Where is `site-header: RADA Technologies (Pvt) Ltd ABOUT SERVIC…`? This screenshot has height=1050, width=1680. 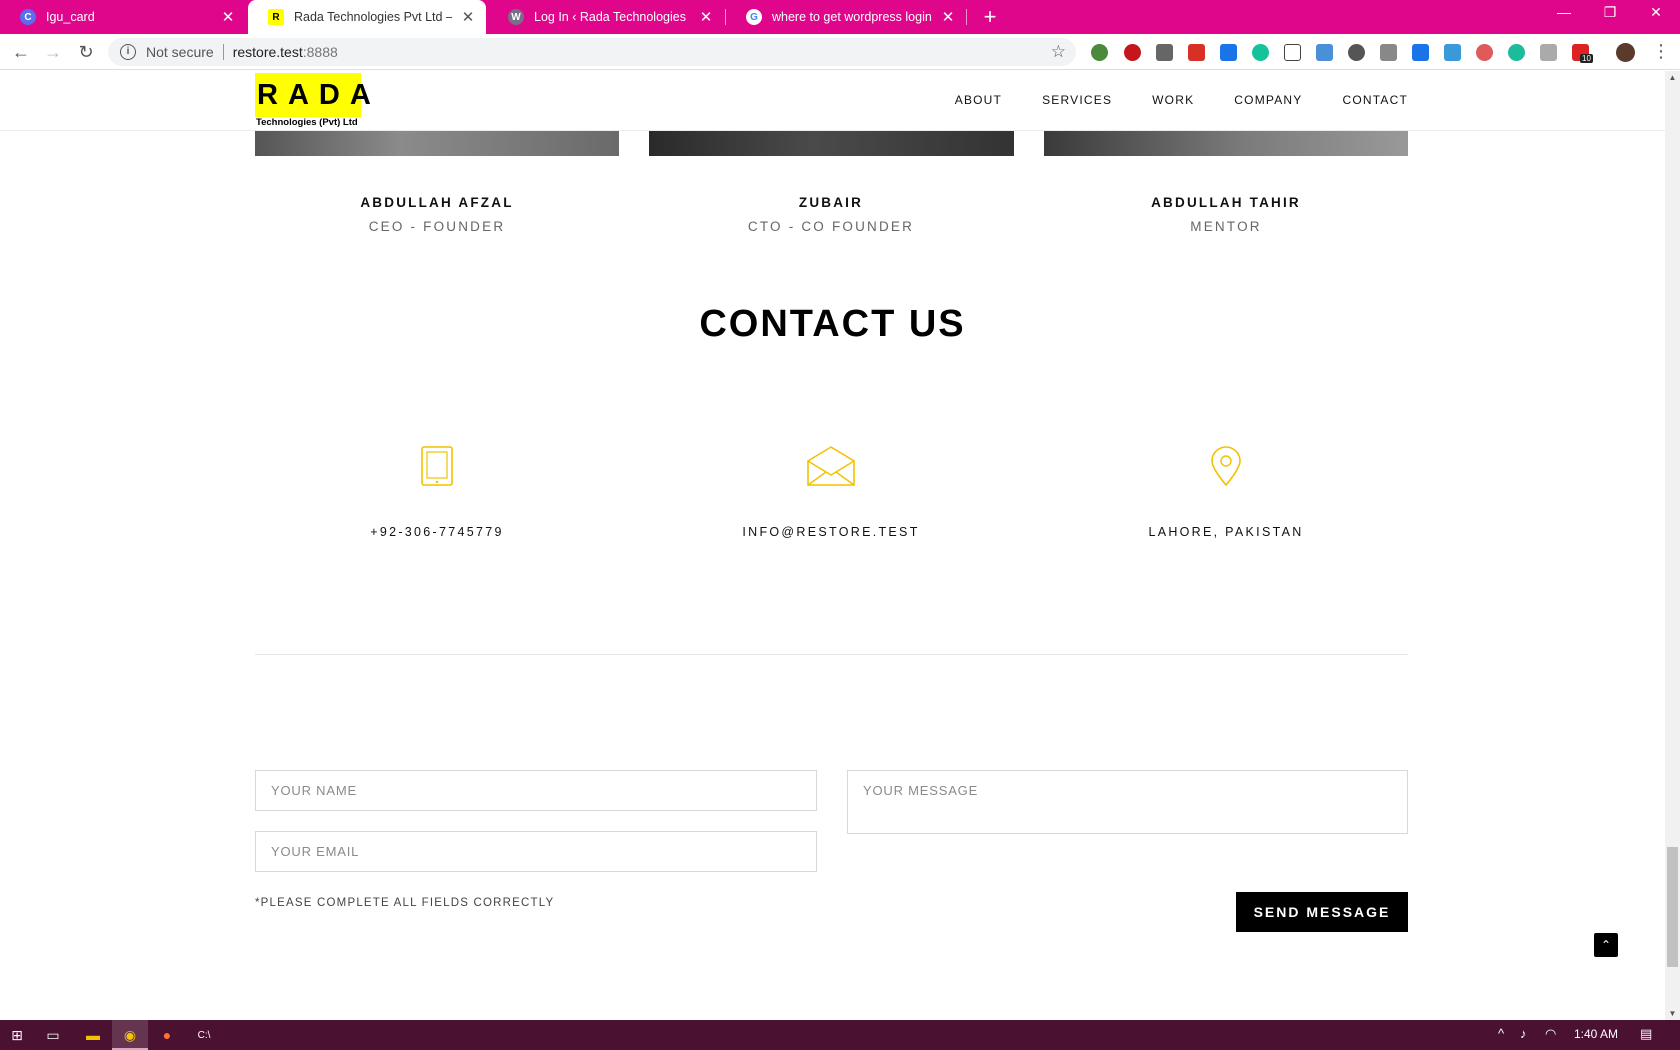 site-header: RADA Technologies (Pvt) Ltd ABOUT SERVIC… is located at coordinates (832, 101).